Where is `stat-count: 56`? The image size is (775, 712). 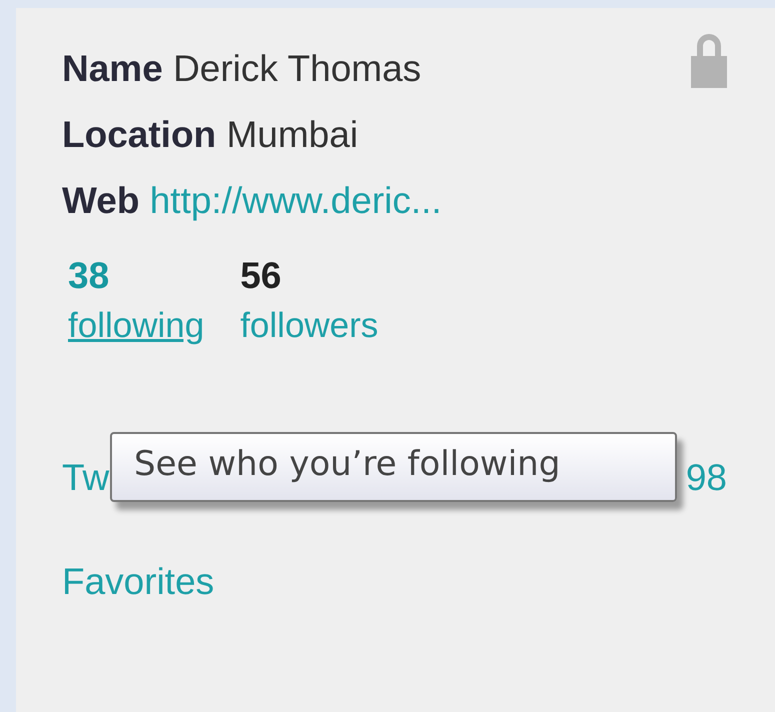 stat-count: 56 is located at coordinates (261, 276).